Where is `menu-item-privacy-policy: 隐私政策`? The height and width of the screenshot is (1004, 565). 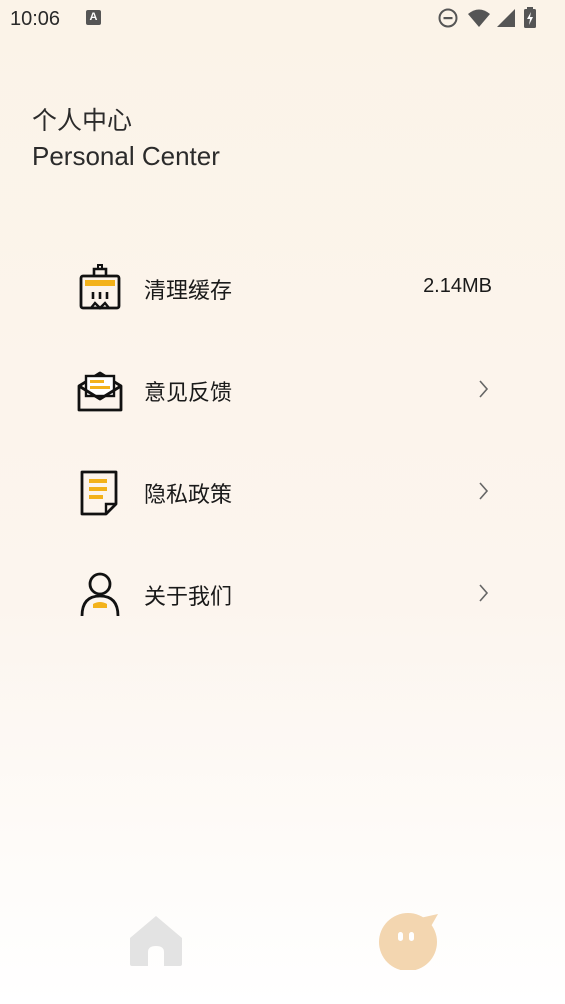 menu-item-privacy-policy: 隐私政策 is located at coordinates (286, 492).